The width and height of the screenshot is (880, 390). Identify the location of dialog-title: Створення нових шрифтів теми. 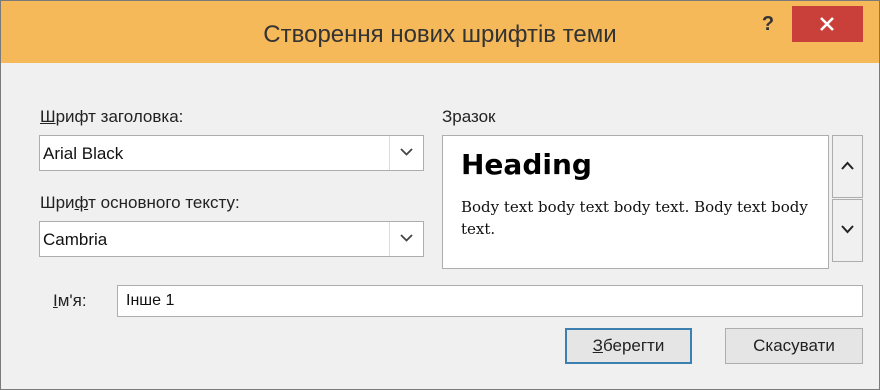
(440, 34).